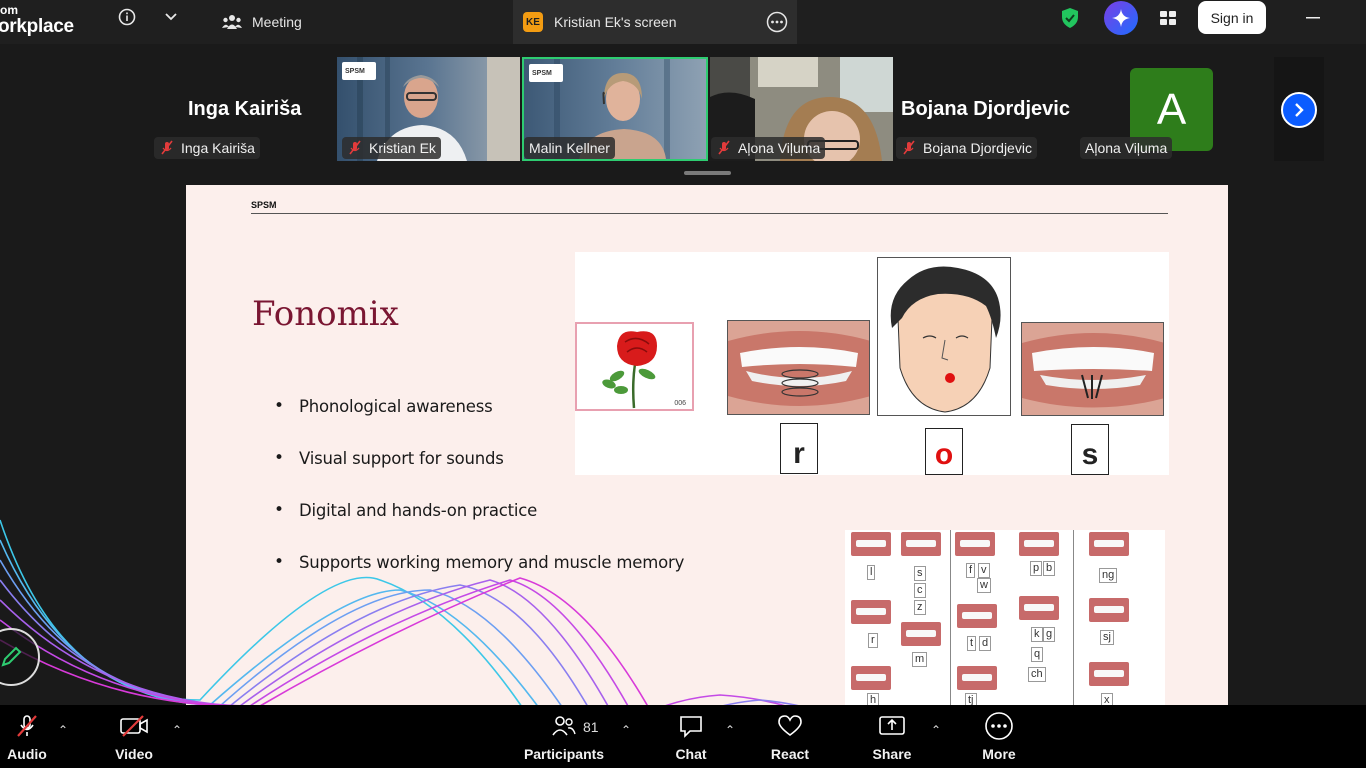 The height and width of the screenshot is (768, 1366). Describe the element at coordinates (707, 173) in the screenshot. I see `resize-handle` at that location.